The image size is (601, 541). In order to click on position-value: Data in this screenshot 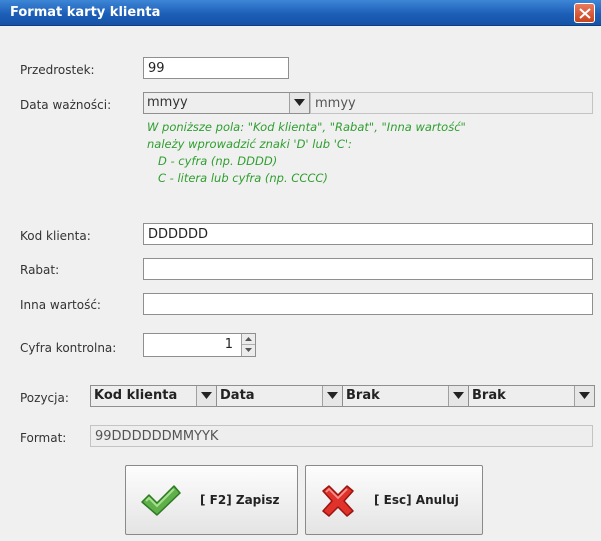, I will do `click(237, 395)`.